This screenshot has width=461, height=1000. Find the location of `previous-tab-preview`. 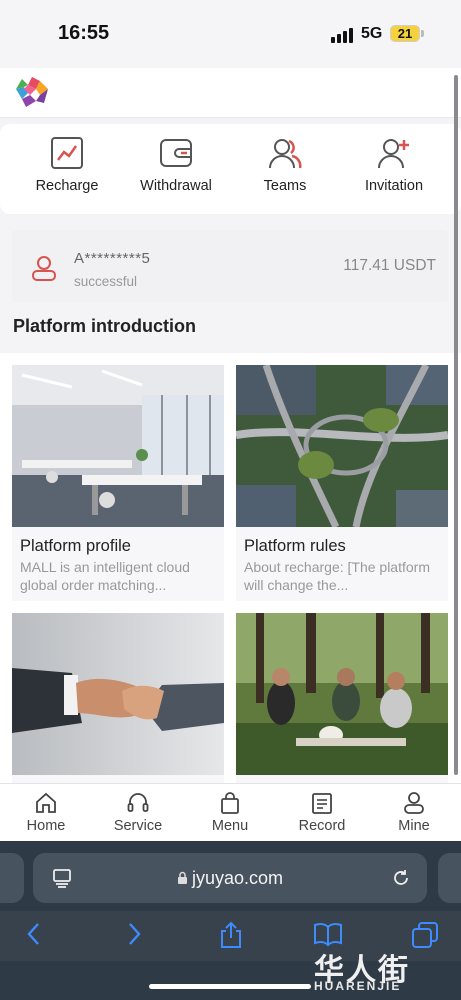

previous-tab-preview is located at coordinates (12, 878).